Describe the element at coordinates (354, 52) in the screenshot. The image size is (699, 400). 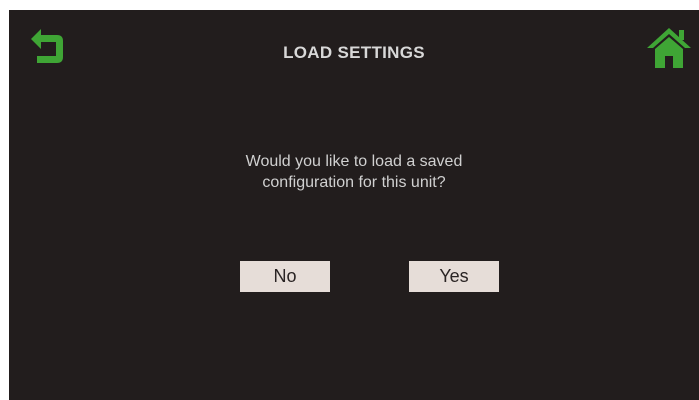
I see `page-title: LOAD SETTINGS` at that location.